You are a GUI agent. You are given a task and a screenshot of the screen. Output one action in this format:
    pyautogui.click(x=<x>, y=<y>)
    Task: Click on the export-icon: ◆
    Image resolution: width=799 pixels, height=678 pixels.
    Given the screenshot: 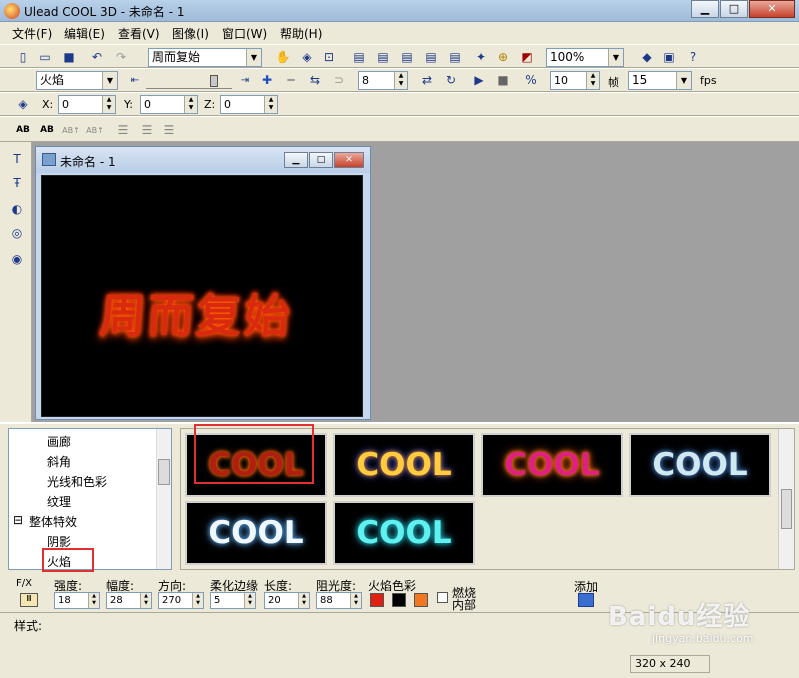 What is the action you would take?
    pyautogui.click(x=647, y=57)
    